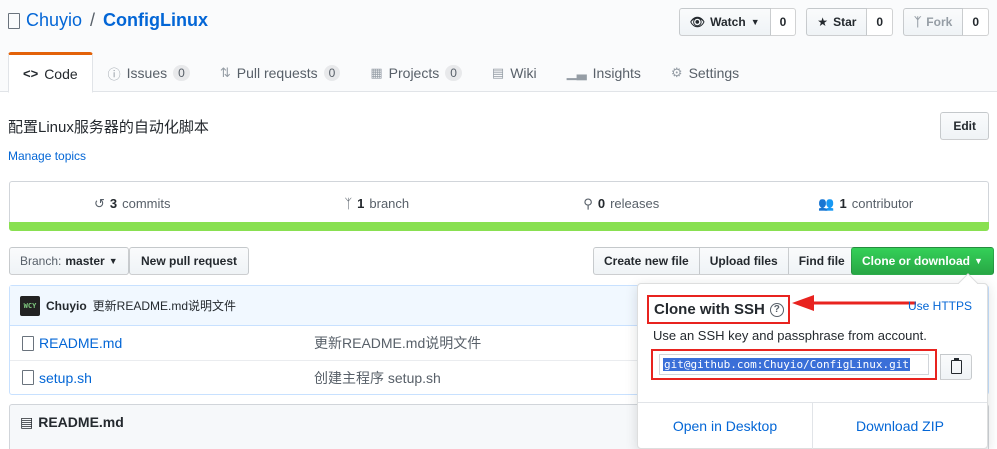 The height and width of the screenshot is (449, 997). I want to click on code-icon: <>, so click(31, 73).